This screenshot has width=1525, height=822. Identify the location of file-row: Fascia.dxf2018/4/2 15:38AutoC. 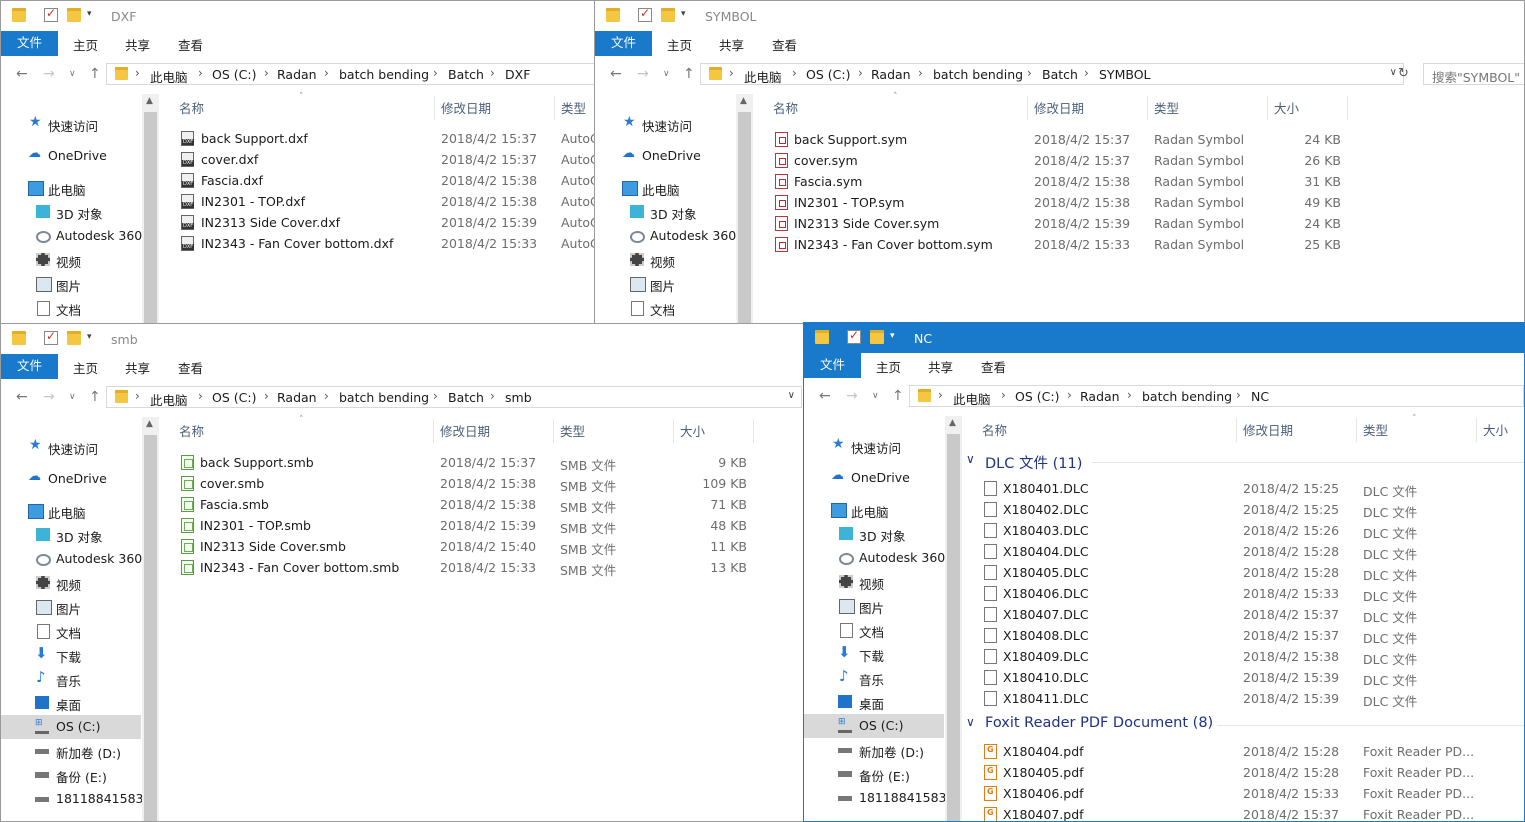
(379, 181).